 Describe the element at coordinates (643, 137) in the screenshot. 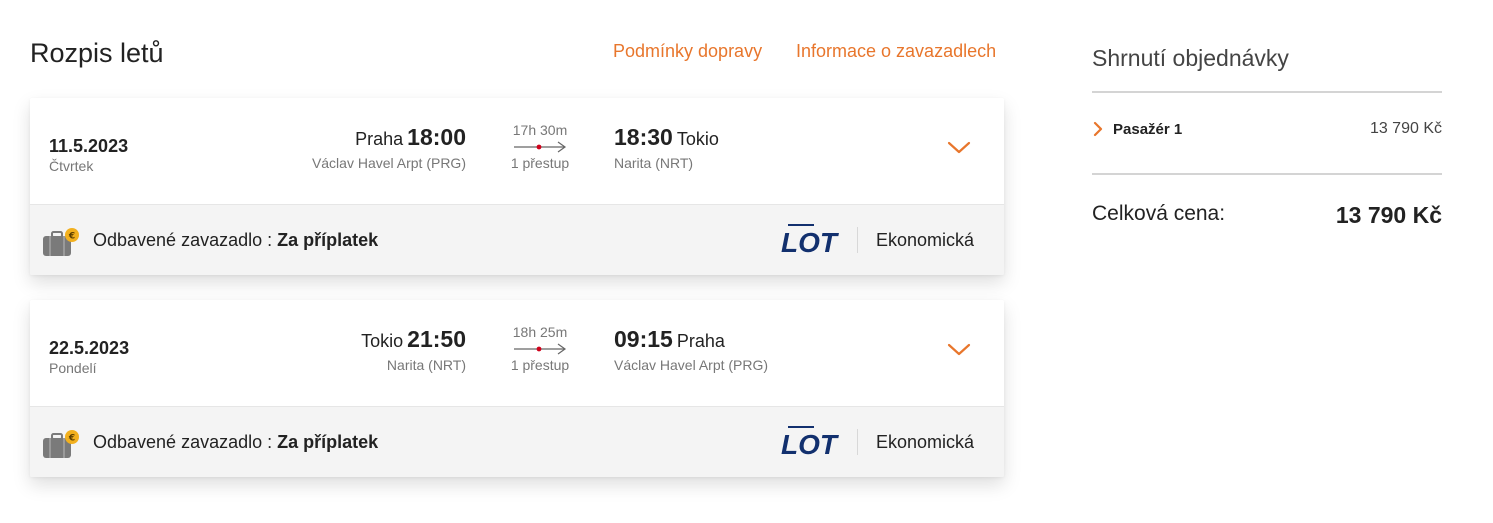

I see `arrival-time: 18:30` at that location.